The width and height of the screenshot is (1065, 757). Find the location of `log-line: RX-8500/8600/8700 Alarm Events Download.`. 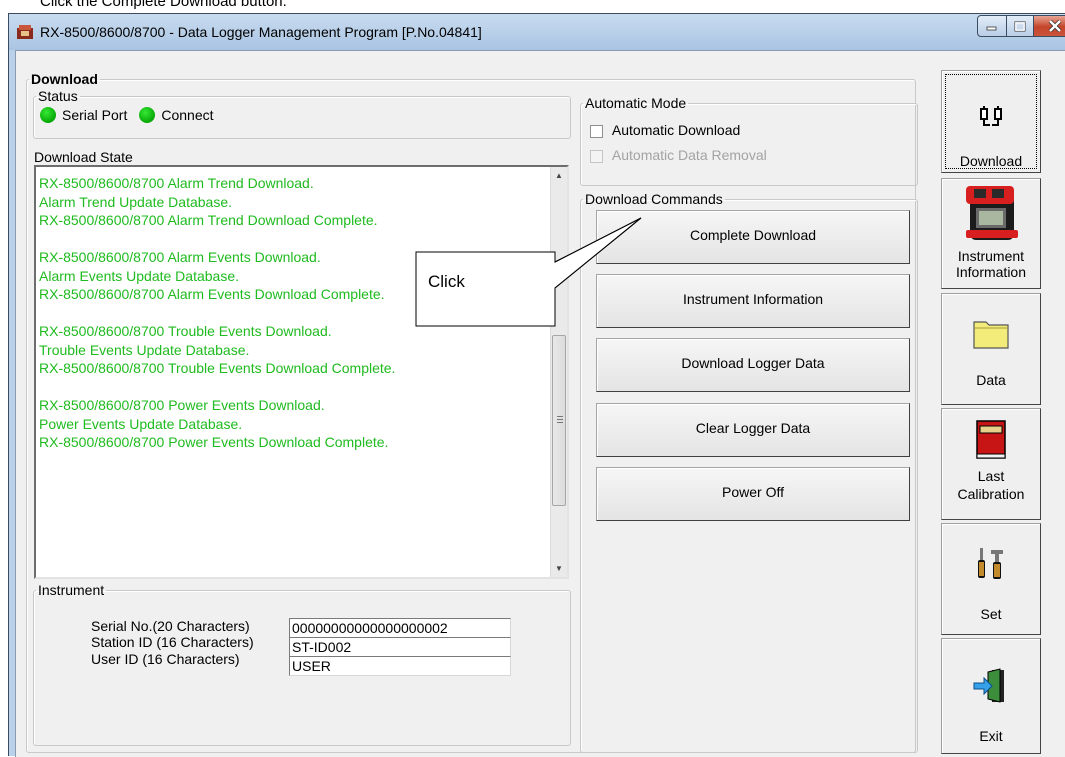

log-line: RX-8500/8600/8700 Alarm Events Download. is located at coordinates (180, 257).